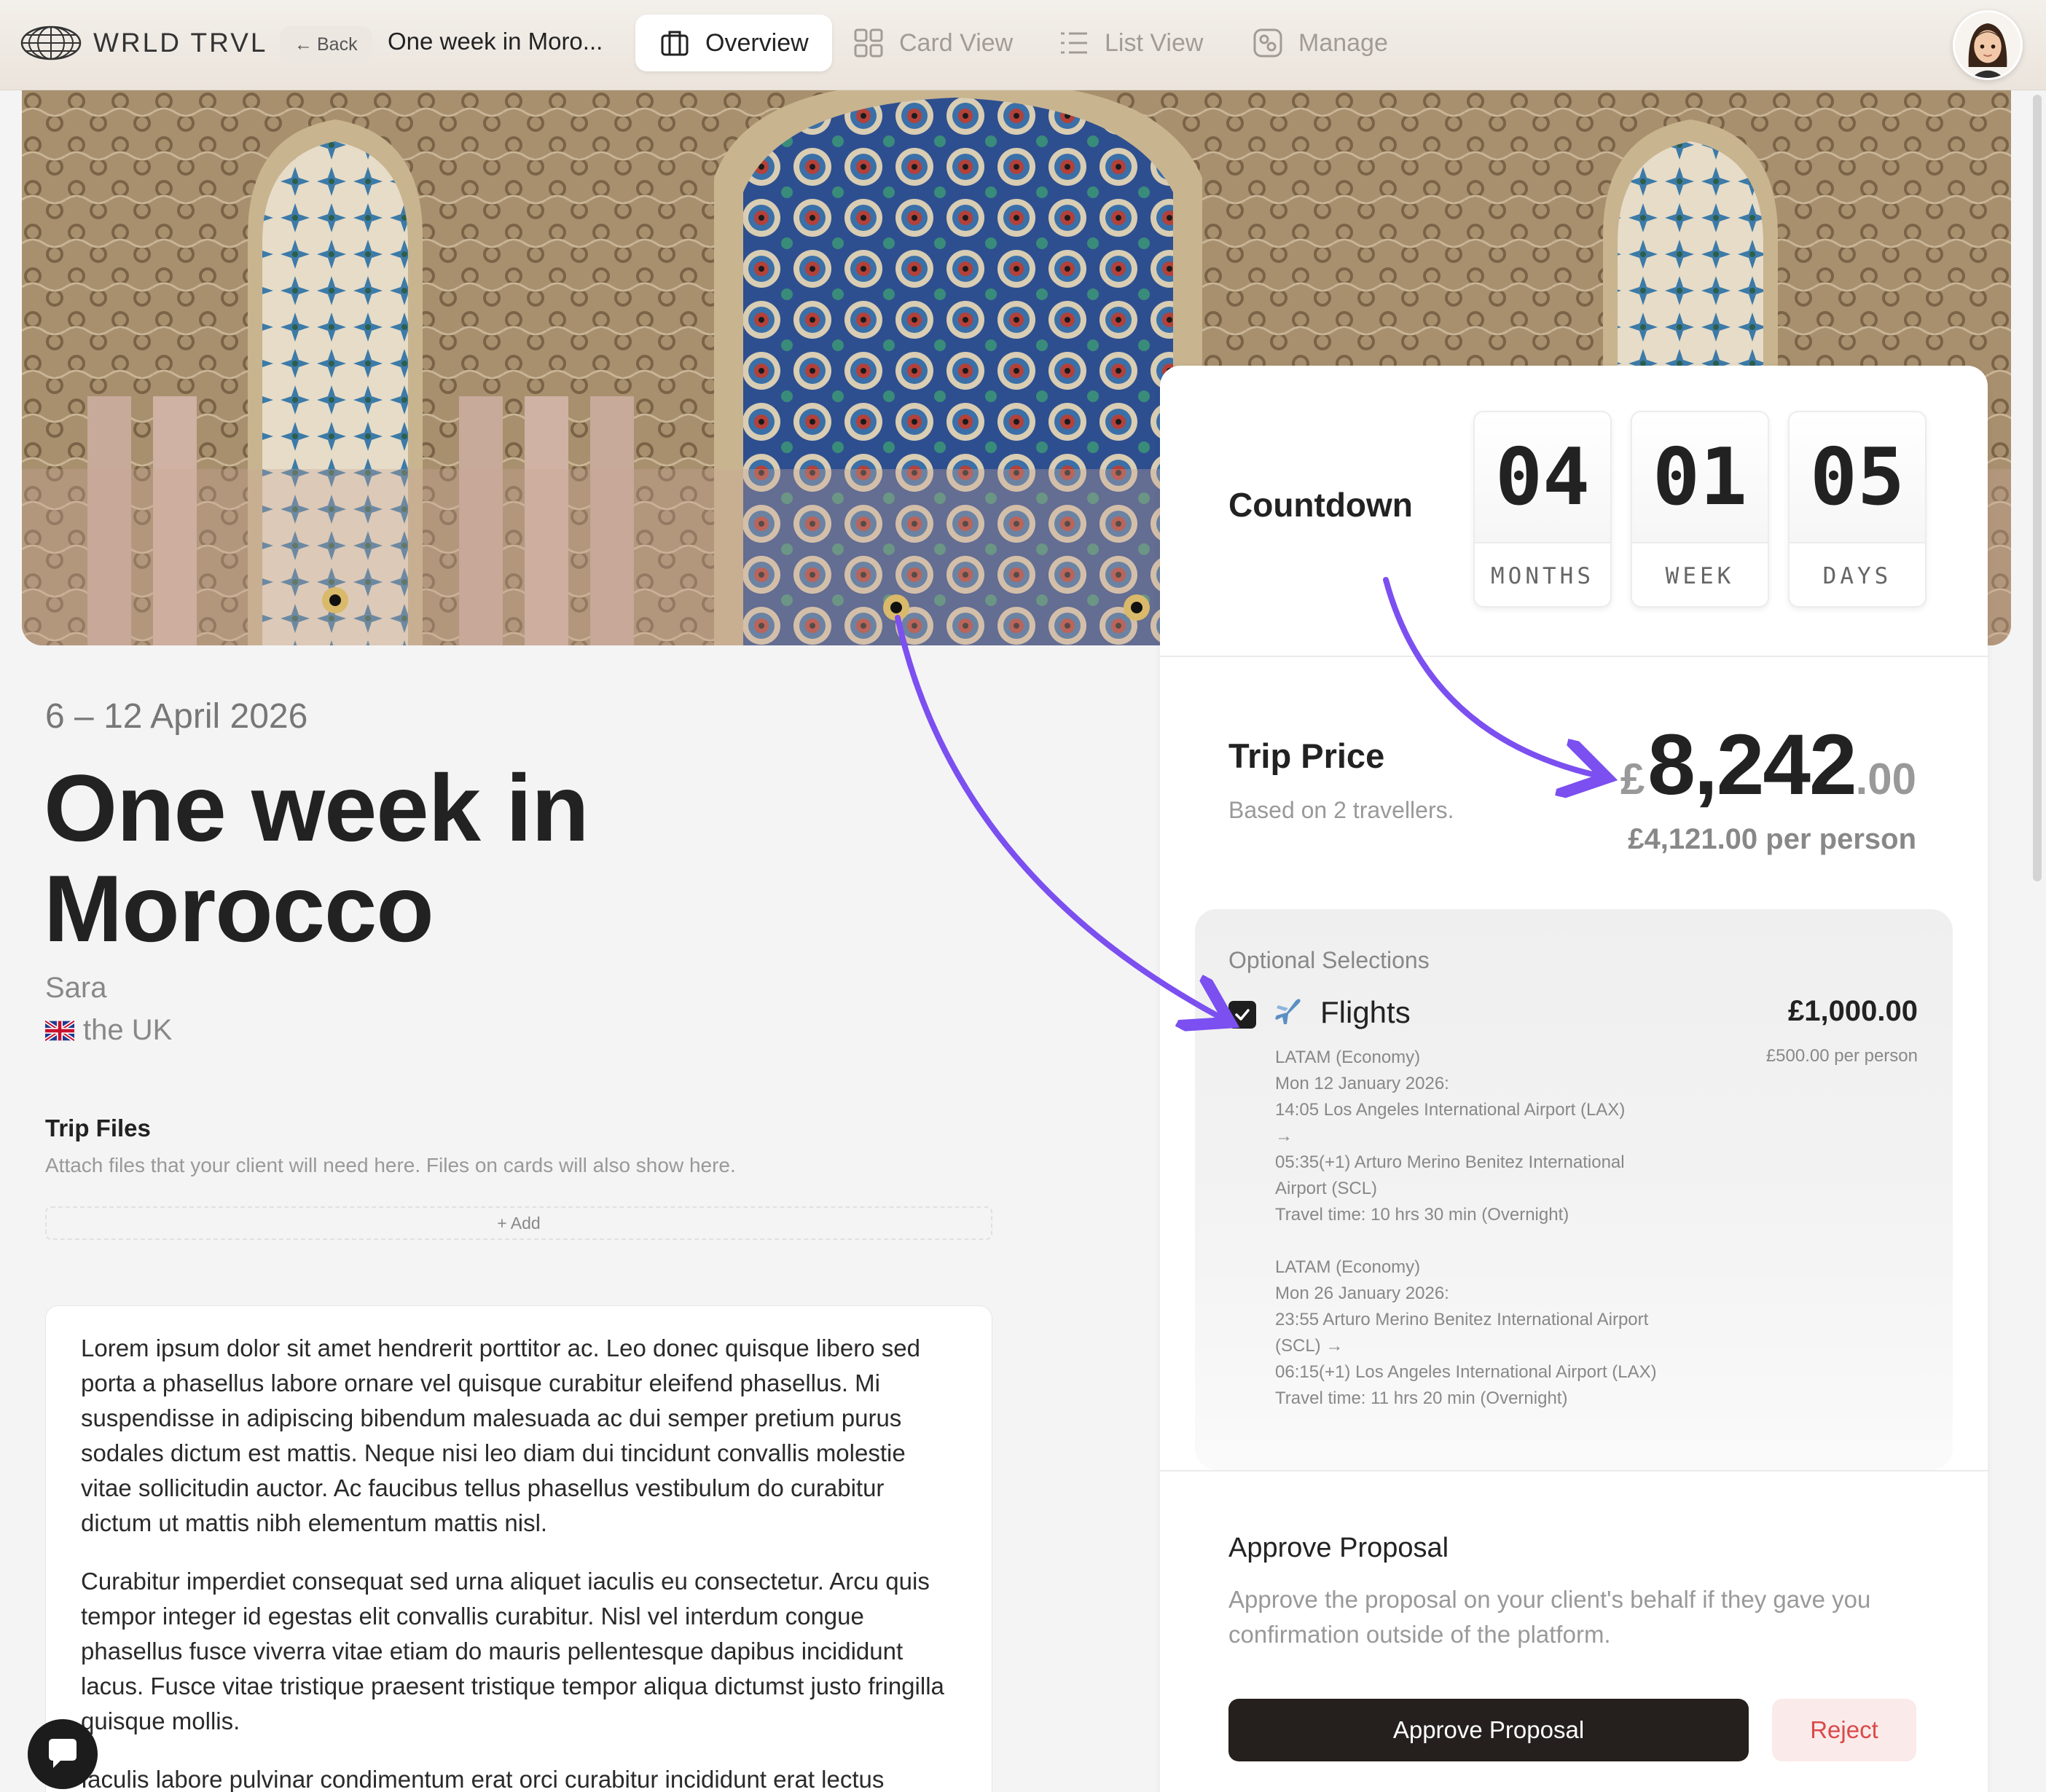  What do you see at coordinates (1853, 1011) in the screenshot?
I see `flights-price: £1,000.00` at bounding box center [1853, 1011].